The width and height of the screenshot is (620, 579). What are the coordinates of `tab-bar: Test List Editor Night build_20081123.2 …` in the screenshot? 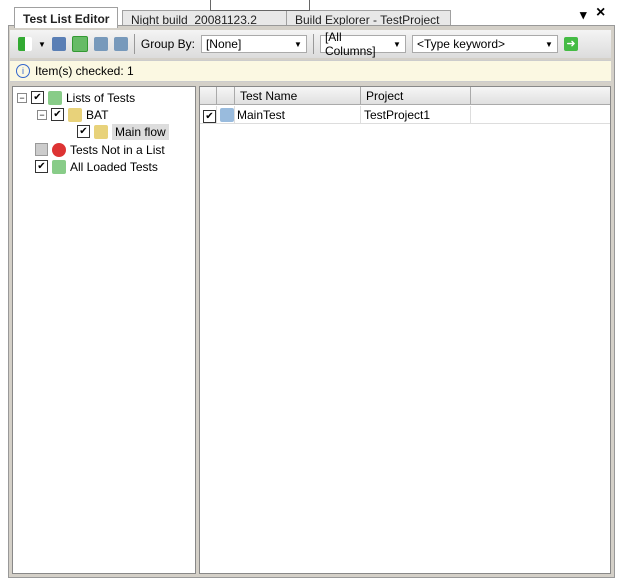 It's located at (310, 16).